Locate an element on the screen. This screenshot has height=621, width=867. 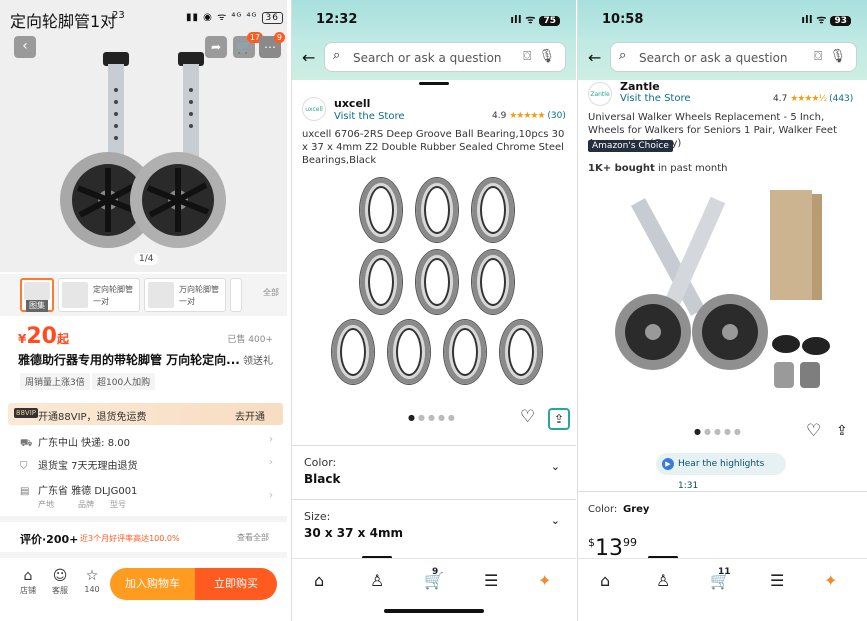
cart-icon: 🛒 11 is located at coordinates (720, 578).